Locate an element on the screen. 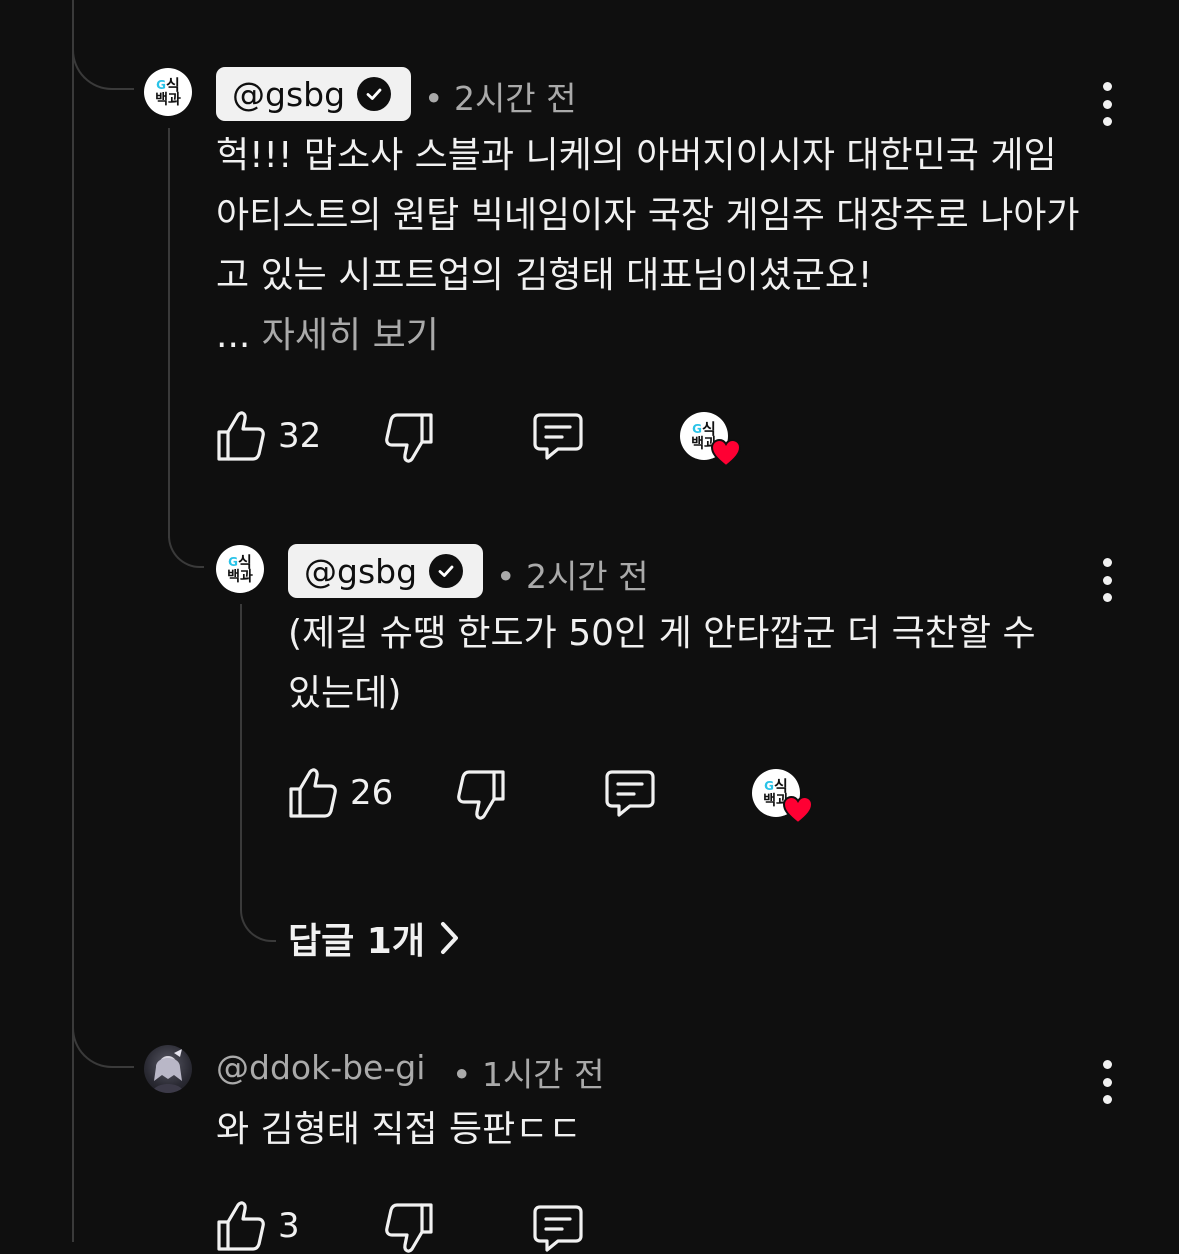 The height and width of the screenshot is (1254, 1179). thread-line-main is located at coordinates (73, 621).